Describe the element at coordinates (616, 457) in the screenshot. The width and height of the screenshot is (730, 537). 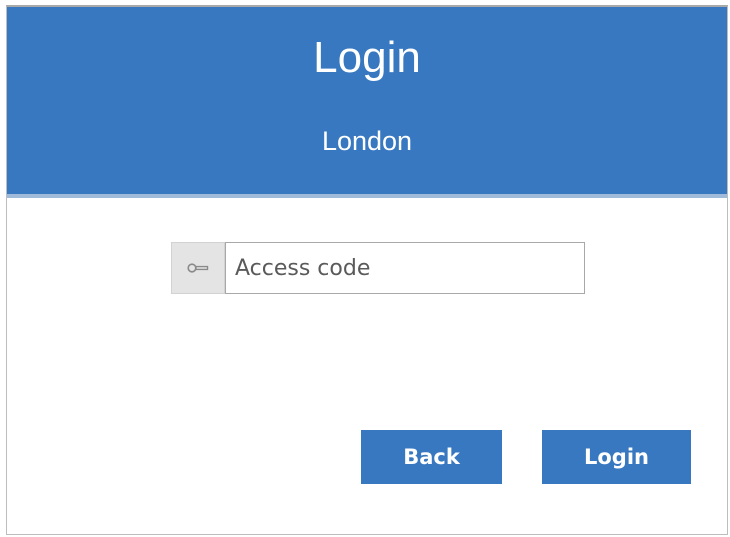
I see `login-button: Login` at that location.